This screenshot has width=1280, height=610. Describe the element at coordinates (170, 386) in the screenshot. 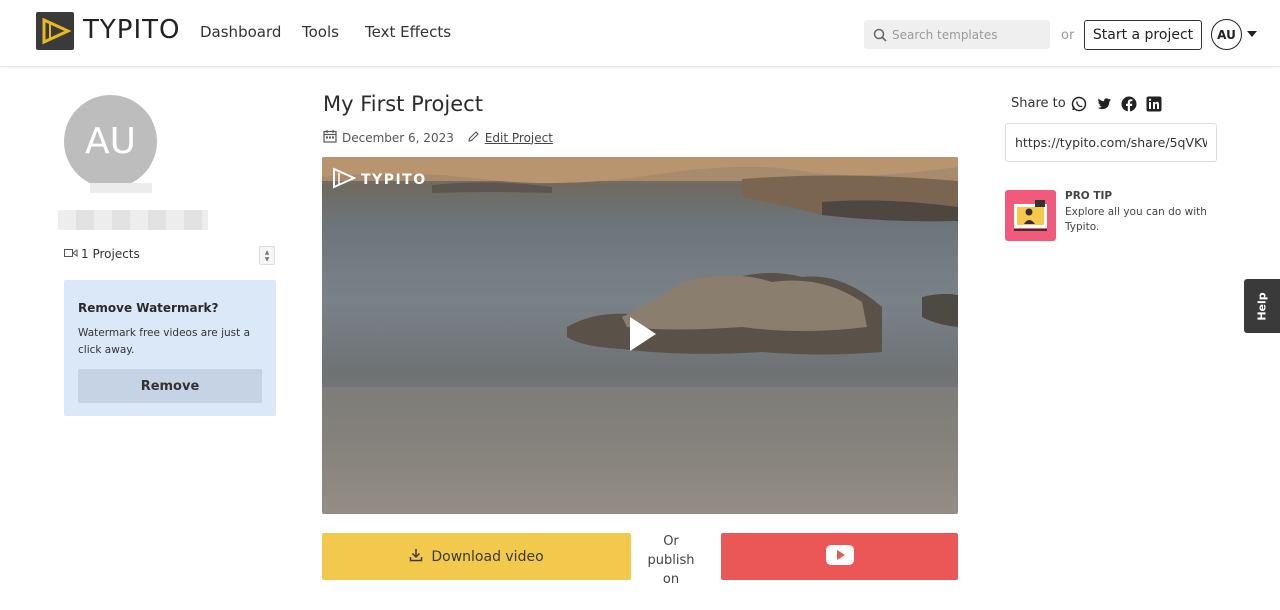

I see `remove-watermark-button: Remove` at that location.